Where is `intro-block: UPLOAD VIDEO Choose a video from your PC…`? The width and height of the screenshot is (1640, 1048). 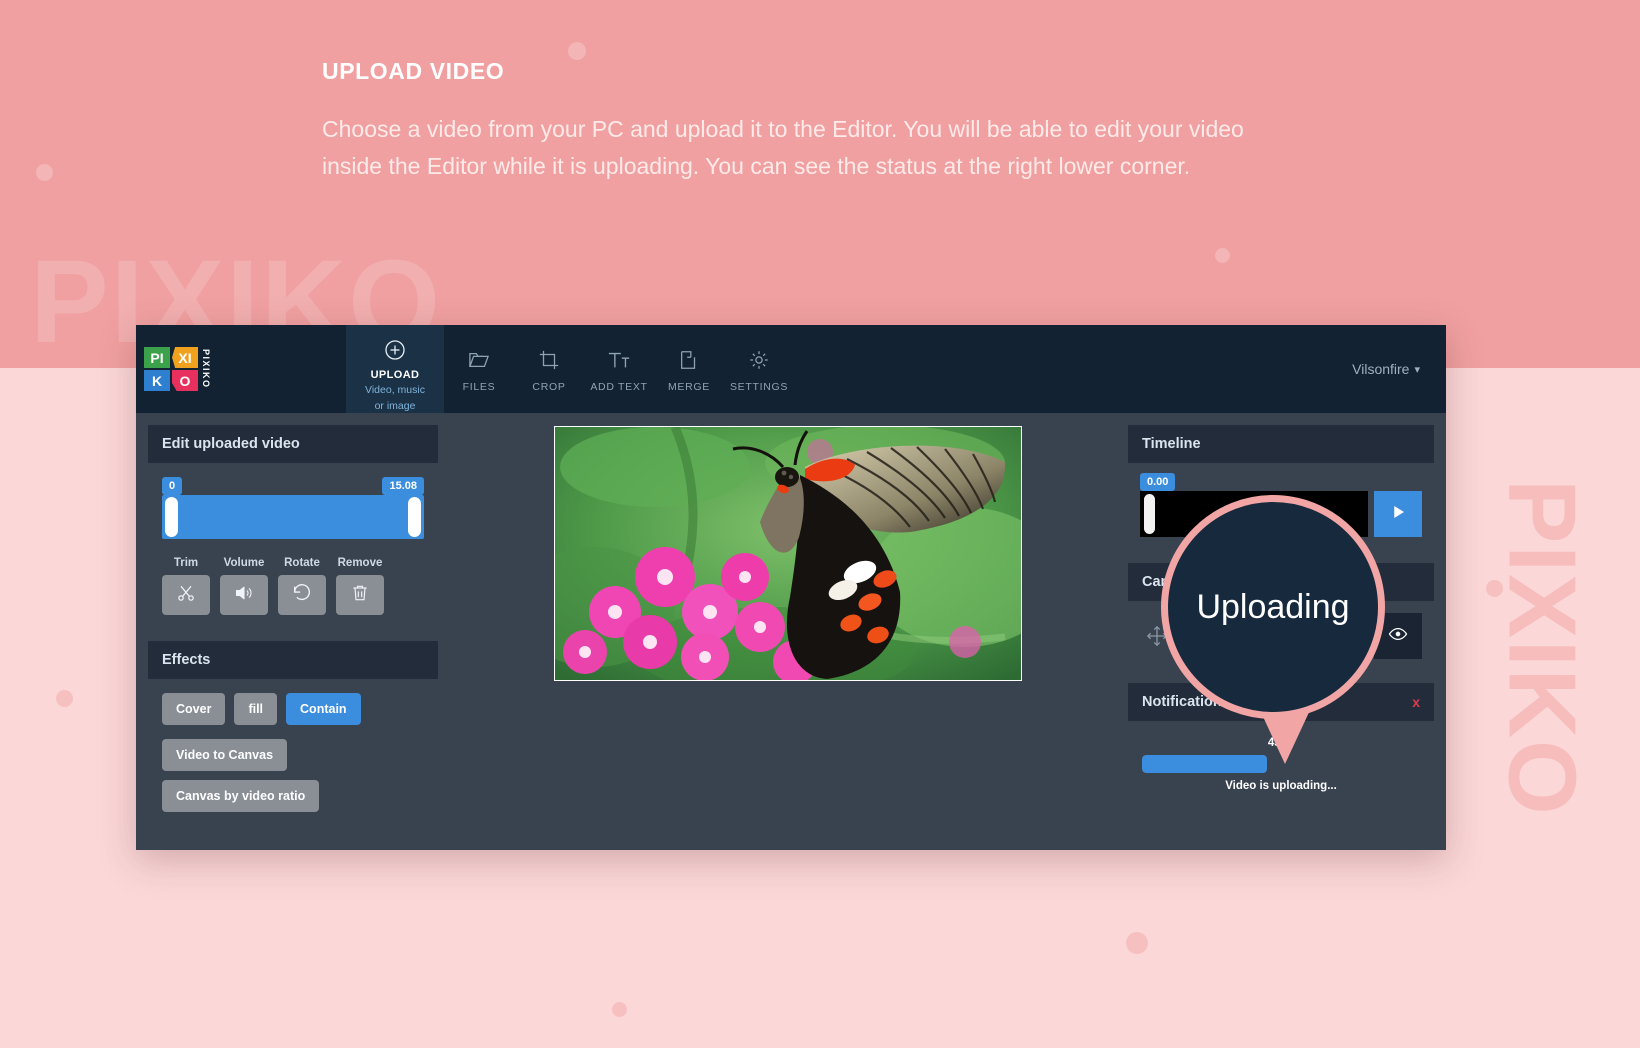 intro-block: UPLOAD VIDEO Choose a video from your PC… is located at coordinates (787, 122).